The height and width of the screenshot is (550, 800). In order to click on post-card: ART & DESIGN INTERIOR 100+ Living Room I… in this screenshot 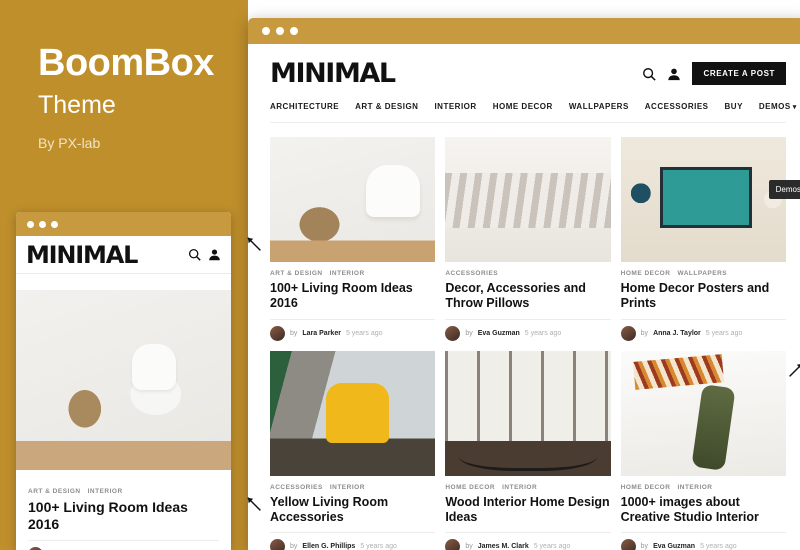, I will do `click(353, 239)`.